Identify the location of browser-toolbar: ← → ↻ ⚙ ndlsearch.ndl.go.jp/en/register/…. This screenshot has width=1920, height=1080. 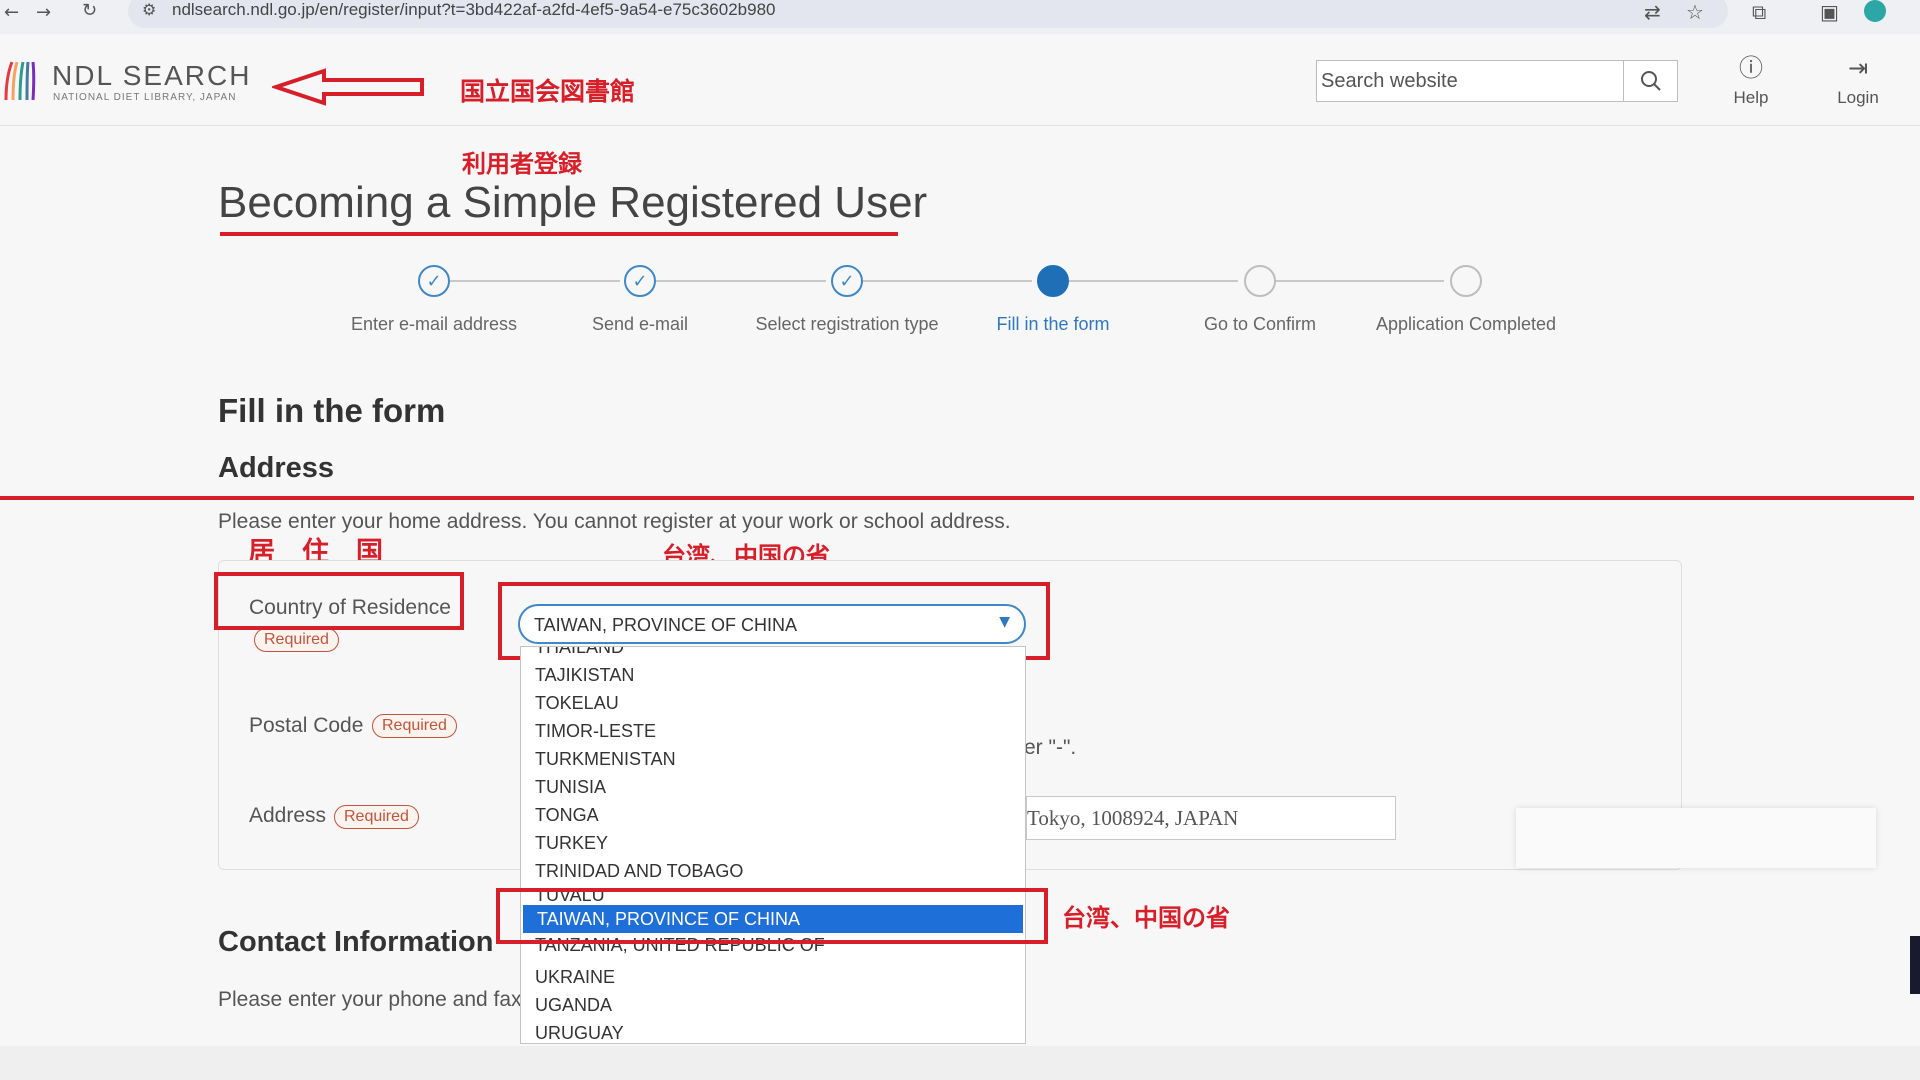
(960, 17).